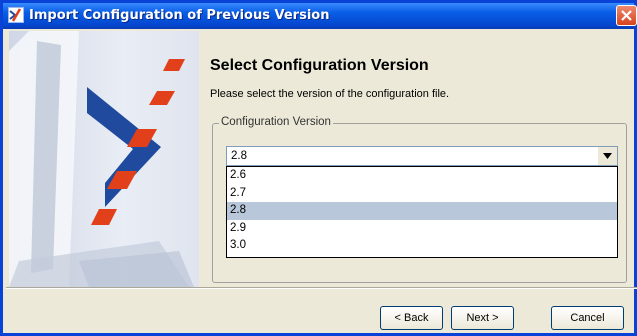 This screenshot has width=637, height=336. I want to click on back-button: < Back, so click(411, 318).